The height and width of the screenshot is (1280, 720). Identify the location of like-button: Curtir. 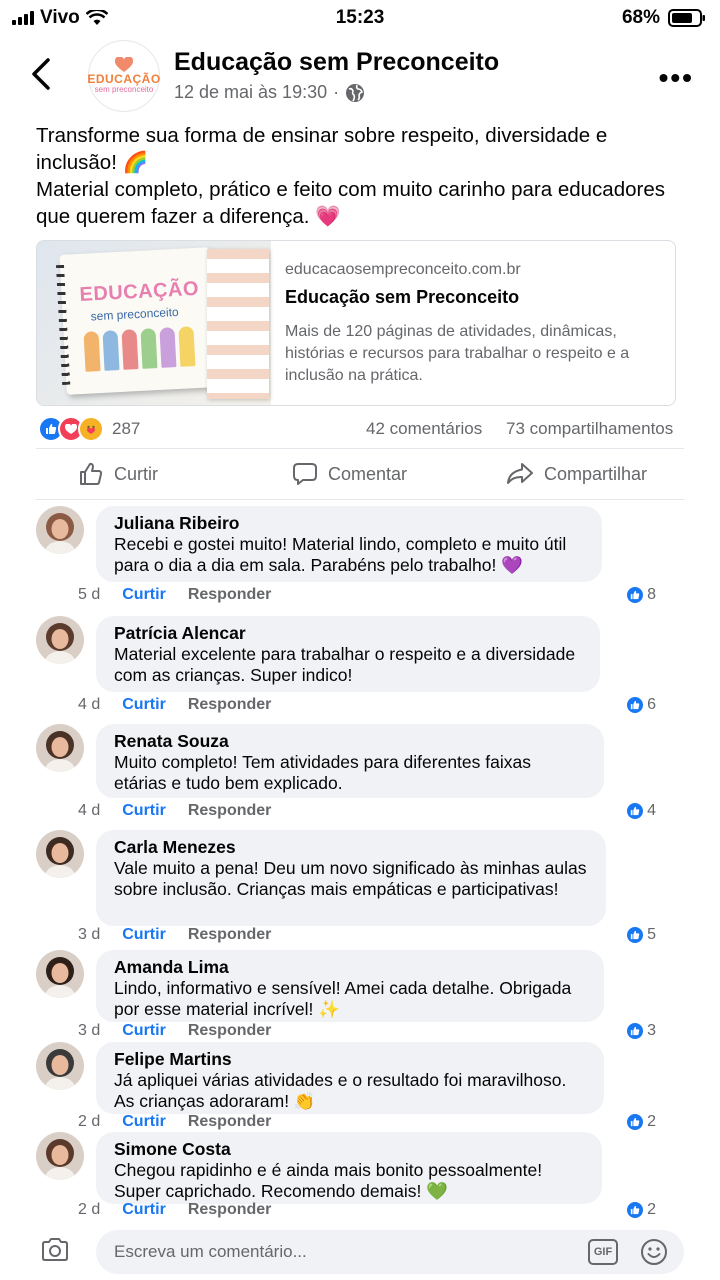
(118, 474).